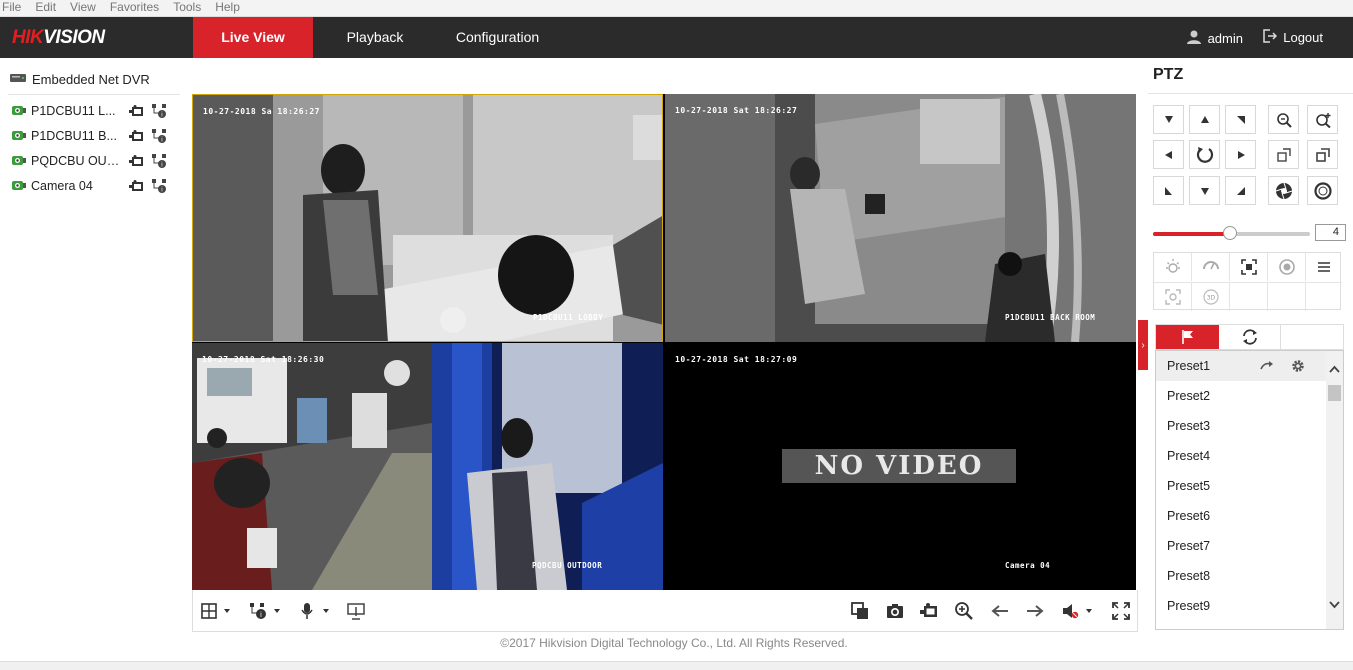  I want to click on video-window-3: 10-27-2018 Sat 18:26:30 PQDCBU OUTDOOR, so click(427, 466).